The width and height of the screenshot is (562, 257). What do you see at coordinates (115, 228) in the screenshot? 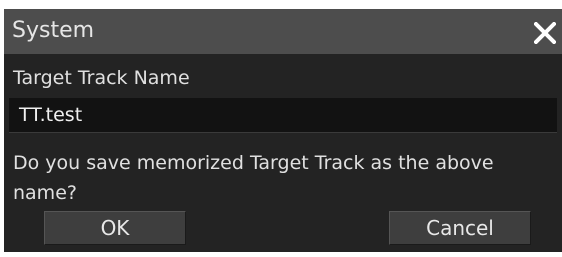
I see `ok-button: OK` at bounding box center [115, 228].